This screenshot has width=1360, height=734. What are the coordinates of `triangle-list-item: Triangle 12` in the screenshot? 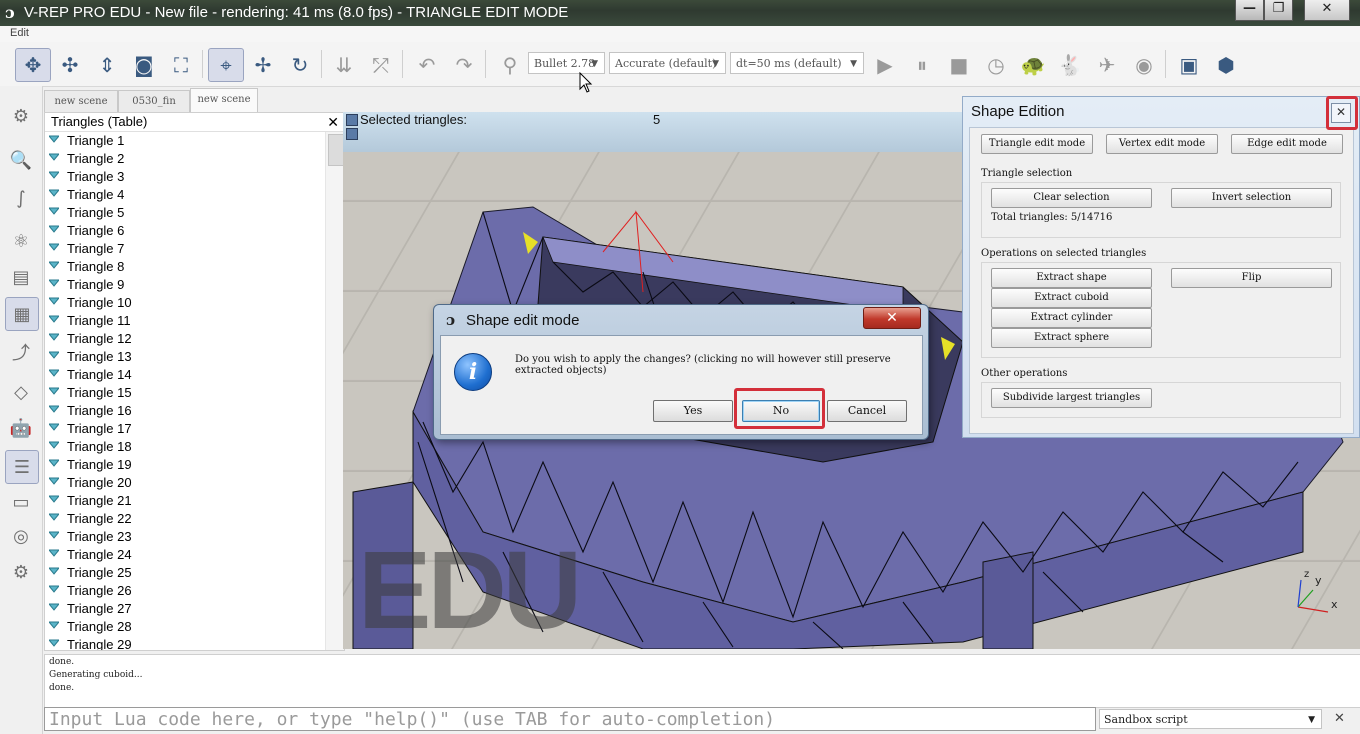 It's located at (90, 339).